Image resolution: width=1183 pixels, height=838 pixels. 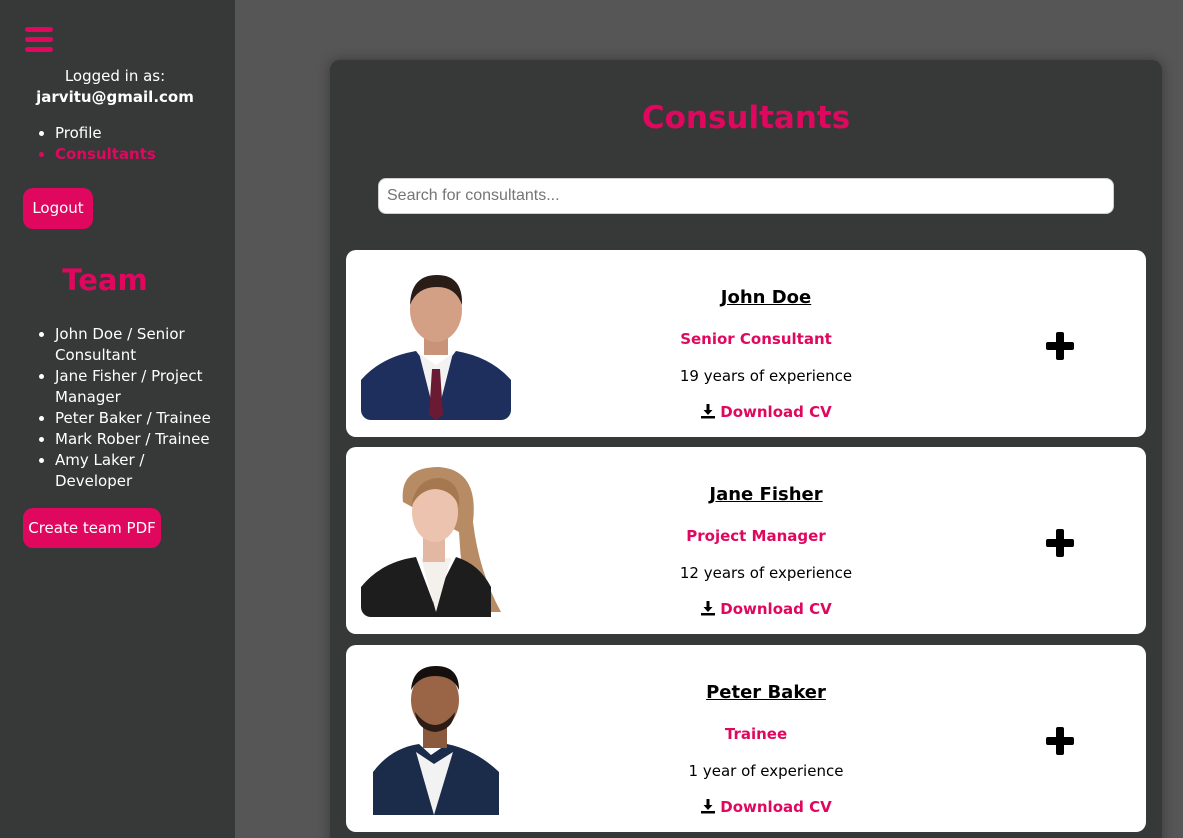 What do you see at coordinates (115, 87) in the screenshot?
I see `login-info: Logged in as: jarvitu@gmail.com` at bounding box center [115, 87].